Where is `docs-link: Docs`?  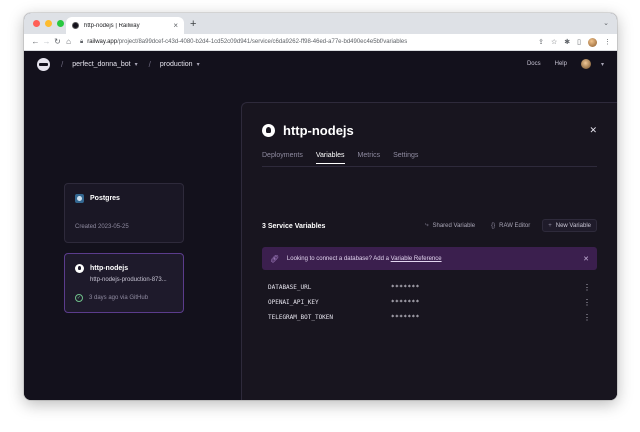 docs-link: Docs is located at coordinates (534, 64).